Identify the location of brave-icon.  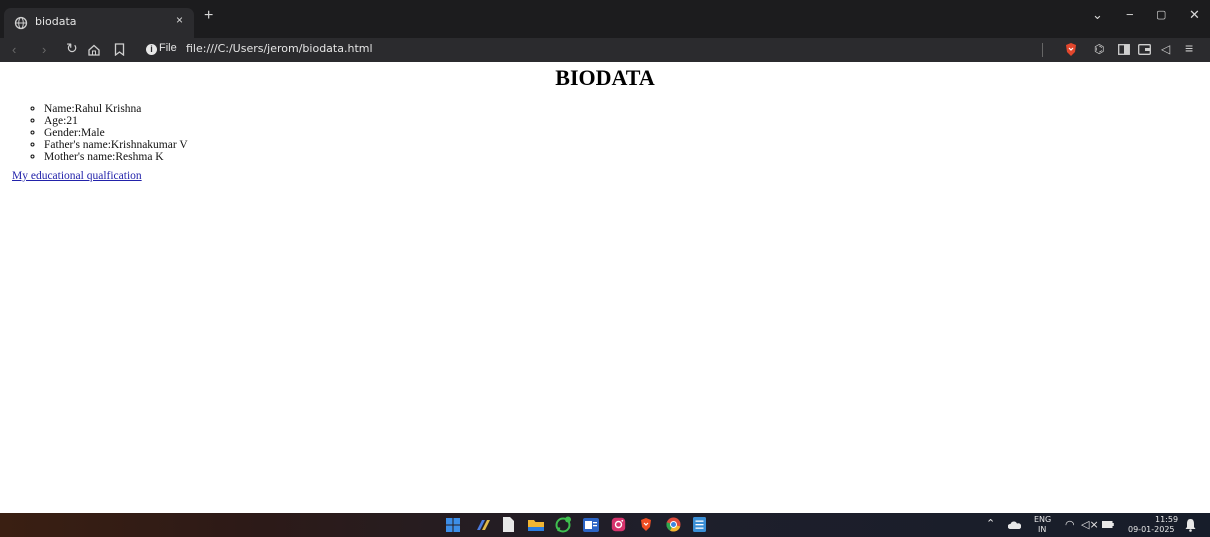
(646, 524).